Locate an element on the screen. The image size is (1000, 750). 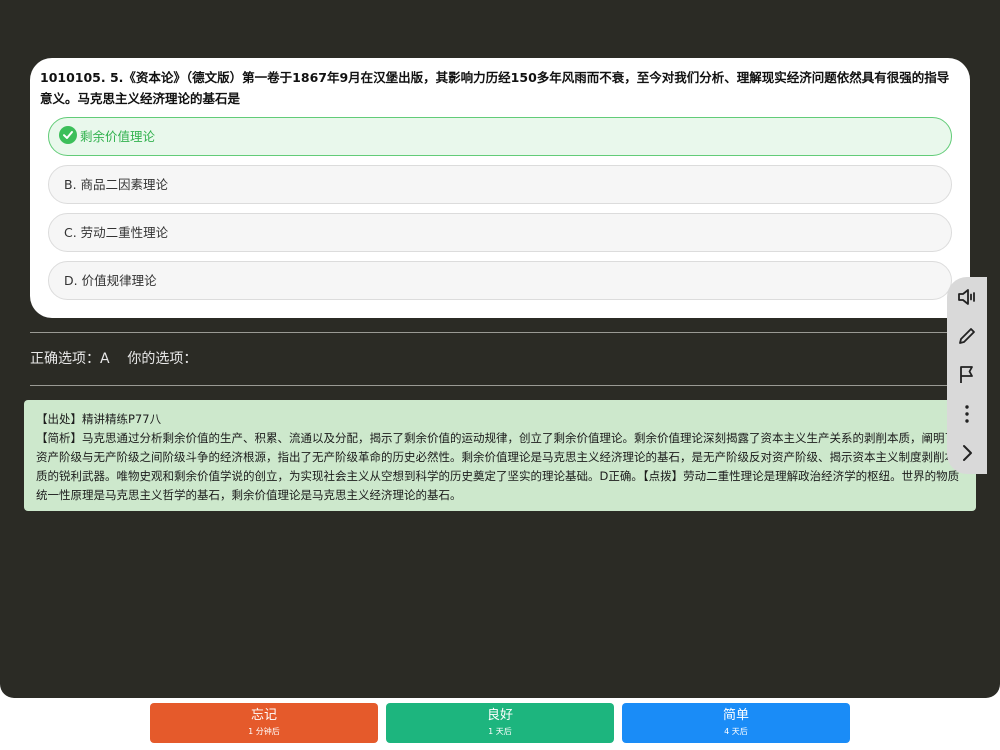
option-a: 剩余价值理论 is located at coordinates (500, 136).